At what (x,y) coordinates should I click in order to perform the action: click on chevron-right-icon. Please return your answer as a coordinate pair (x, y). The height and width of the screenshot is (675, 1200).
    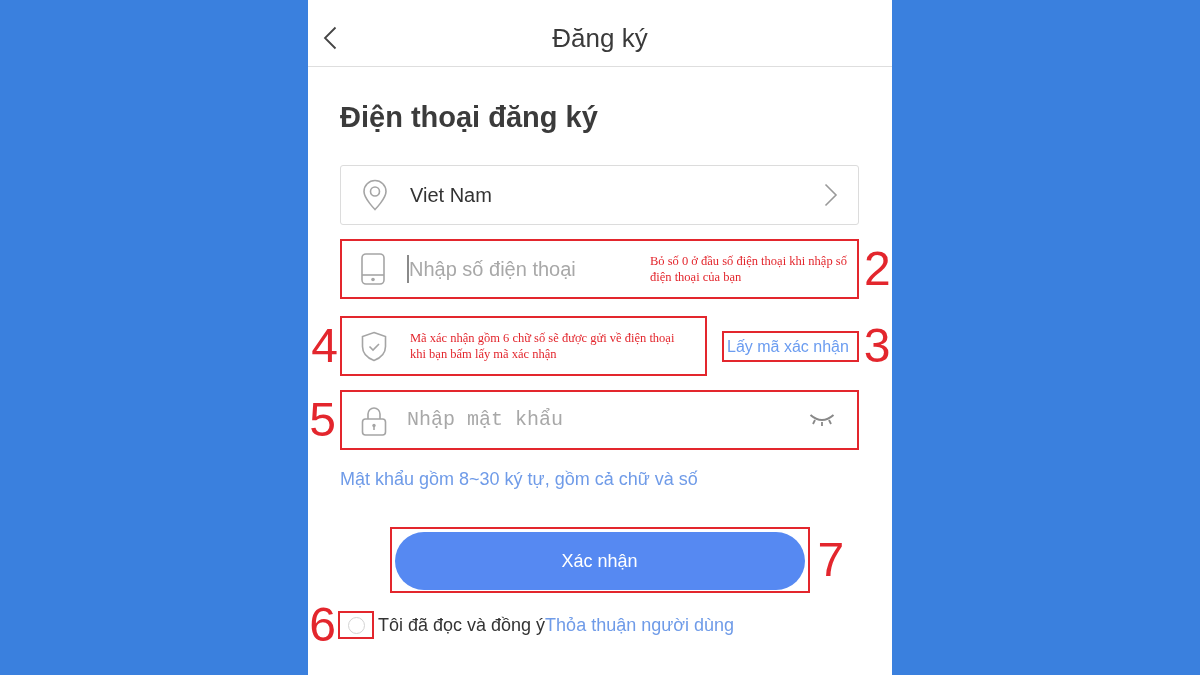
    Looking at the image, I should click on (831, 195).